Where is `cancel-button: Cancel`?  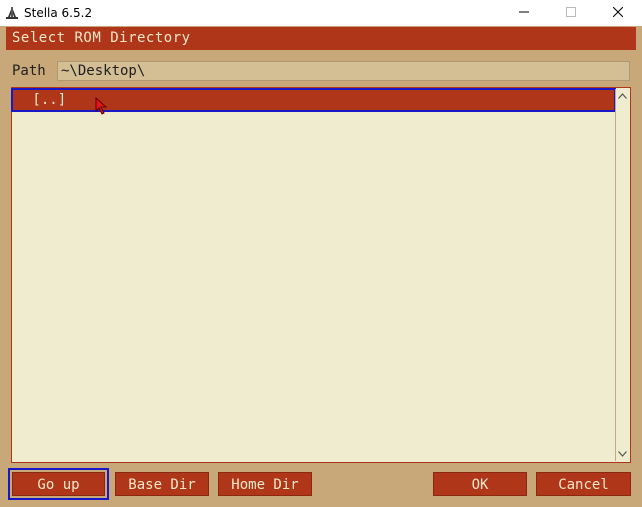
cancel-button: Cancel is located at coordinates (583, 484).